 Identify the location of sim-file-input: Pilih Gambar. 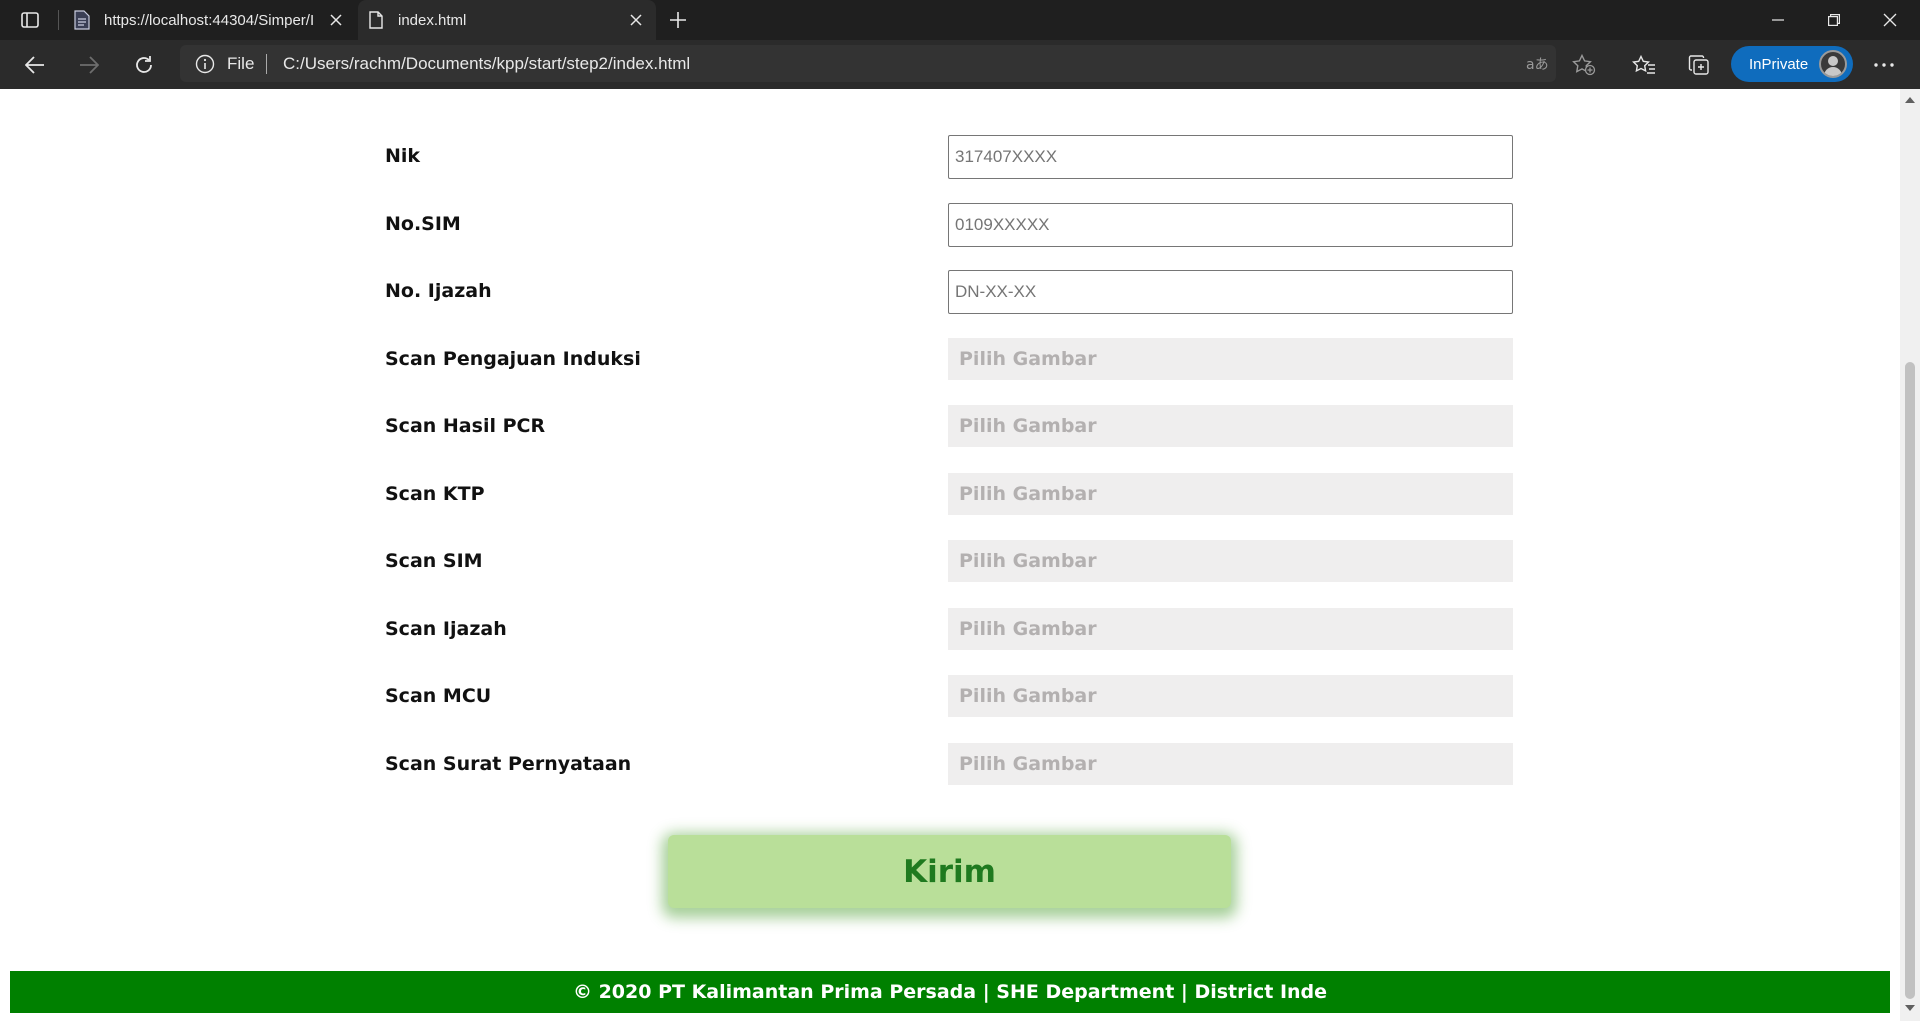
(1230, 561).